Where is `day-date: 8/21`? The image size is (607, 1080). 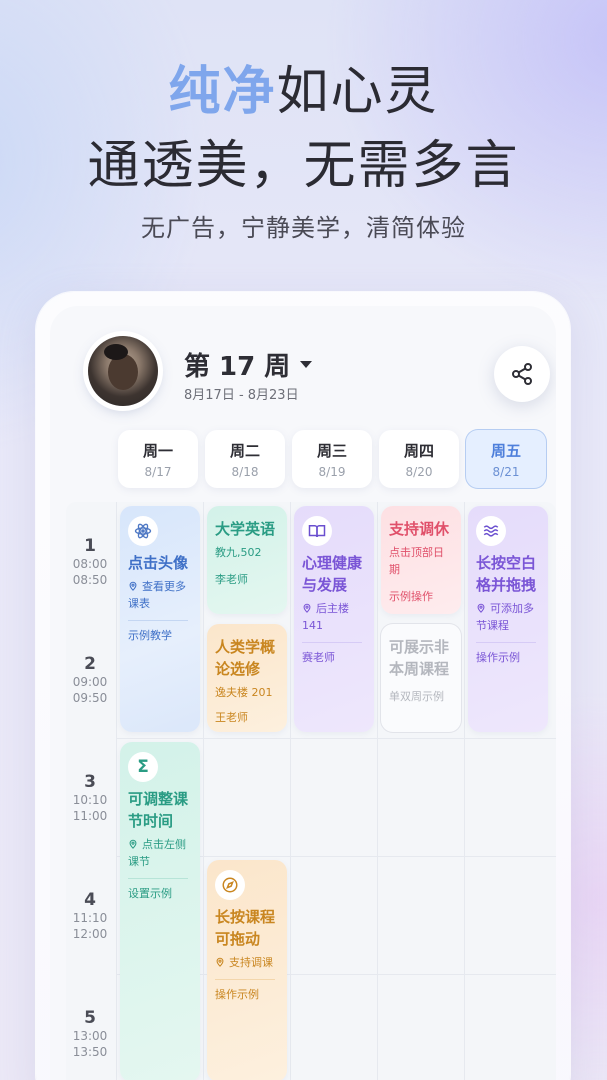
day-date: 8/21 is located at coordinates (506, 472).